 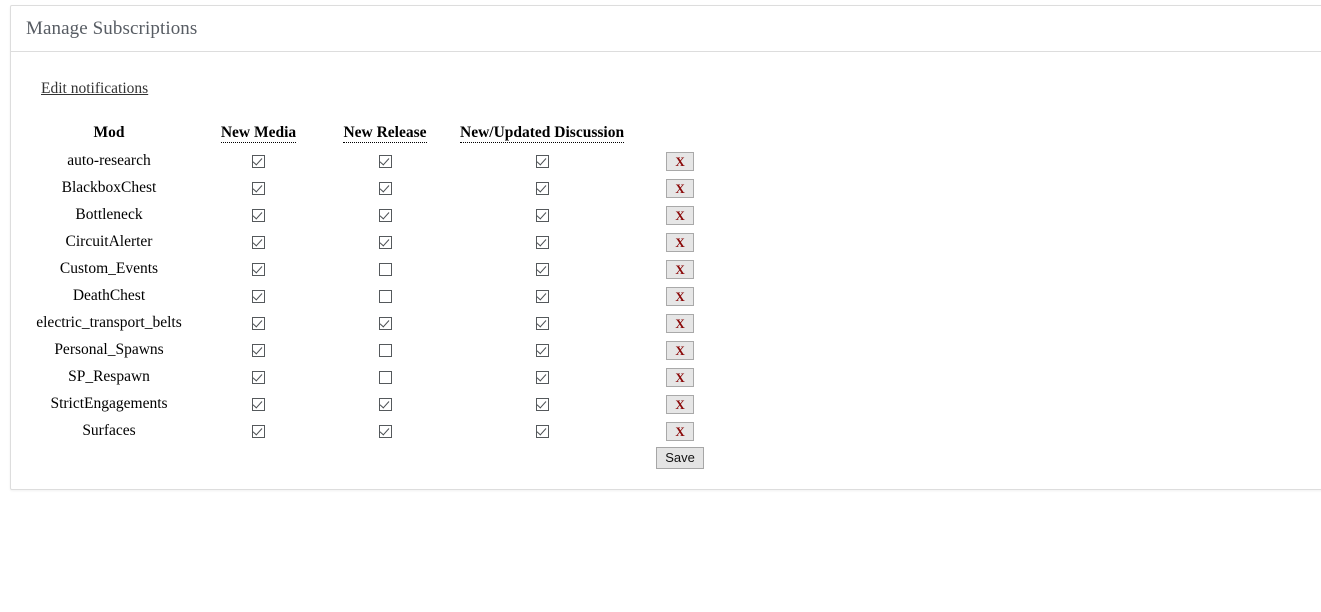 I want to click on mod-name-cell: BlackboxChest, so click(x=109, y=187).